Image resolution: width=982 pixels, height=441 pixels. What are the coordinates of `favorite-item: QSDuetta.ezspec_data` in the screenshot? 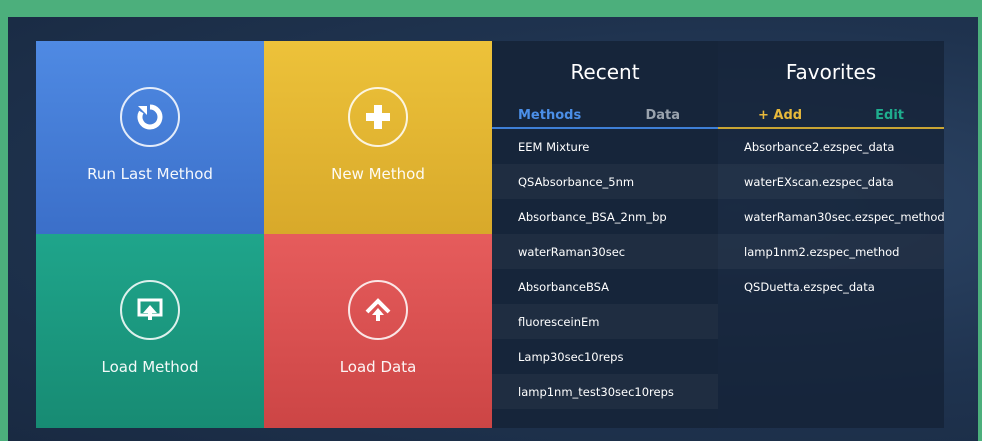 It's located at (831, 286).